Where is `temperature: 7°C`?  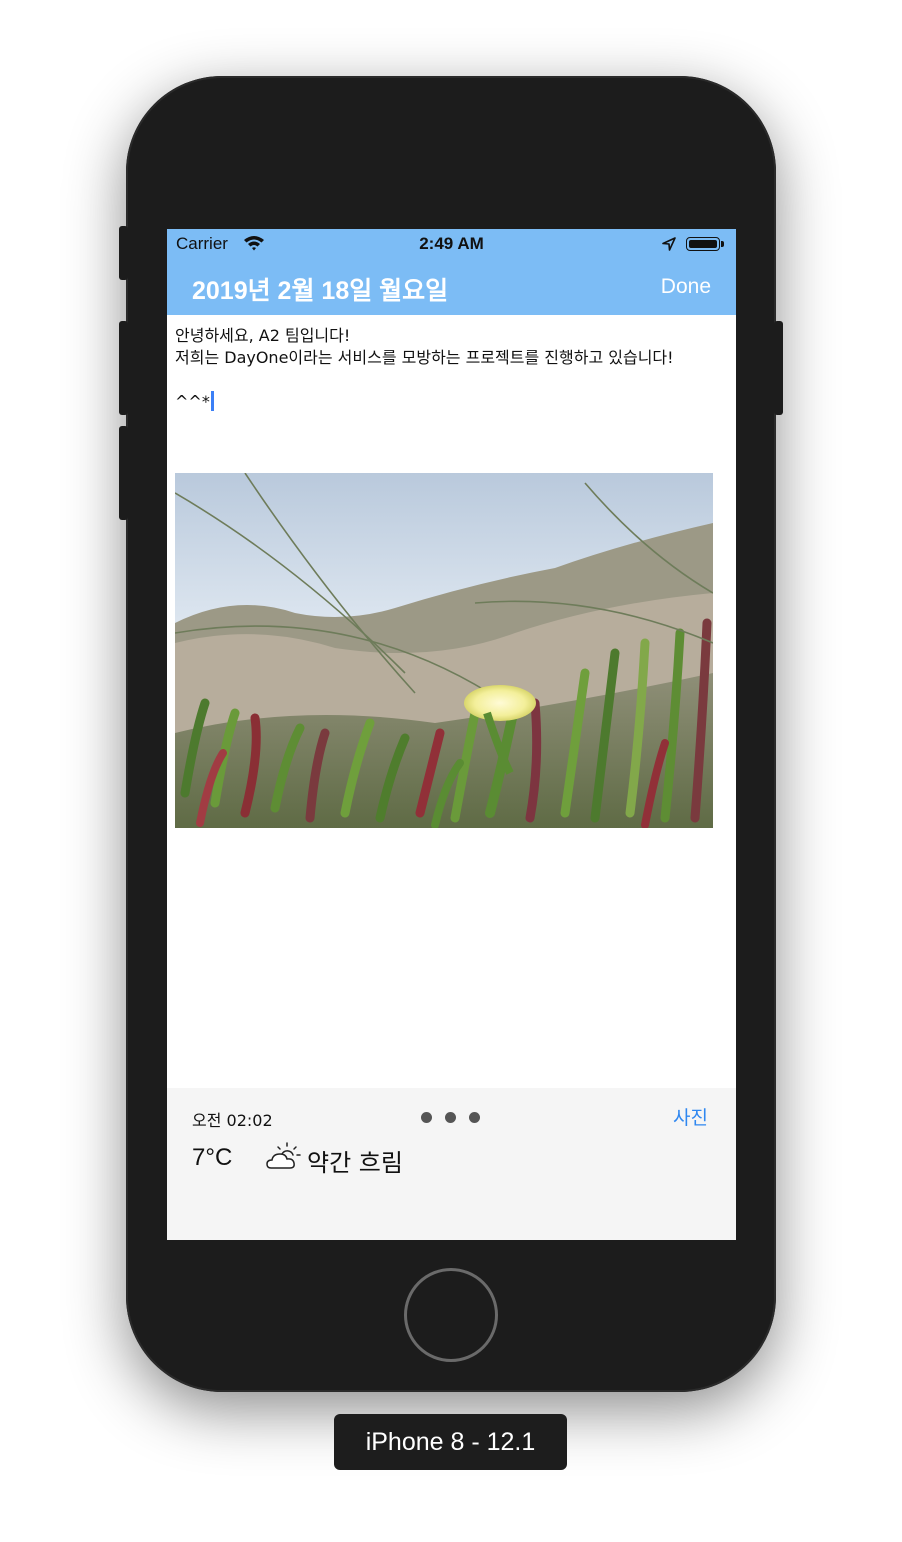 temperature: 7°C is located at coordinates (212, 1157).